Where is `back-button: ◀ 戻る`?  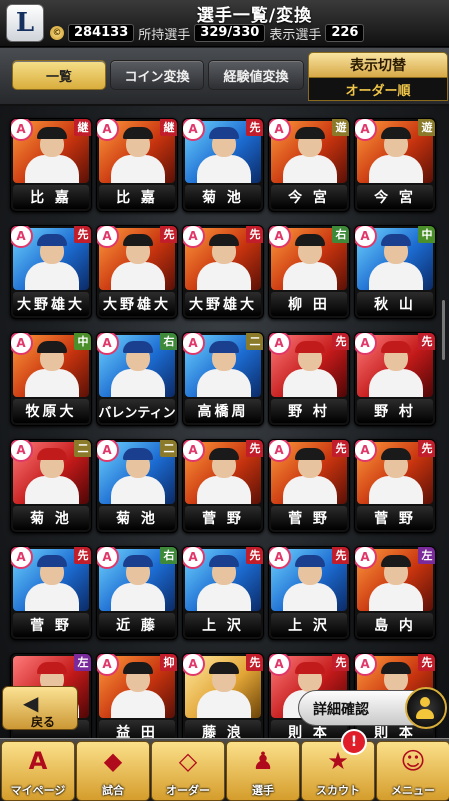 back-button: ◀ 戻る is located at coordinates (40, 708).